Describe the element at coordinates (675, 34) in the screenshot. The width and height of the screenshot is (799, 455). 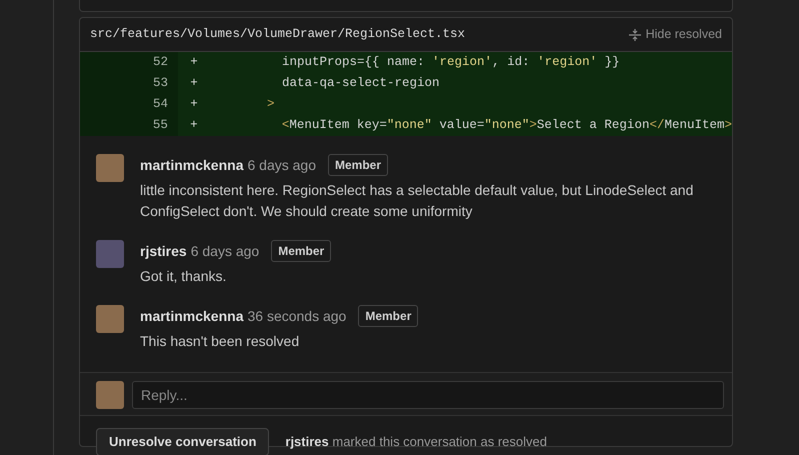
I see `hide-resolved-button: Hide resolved` at that location.